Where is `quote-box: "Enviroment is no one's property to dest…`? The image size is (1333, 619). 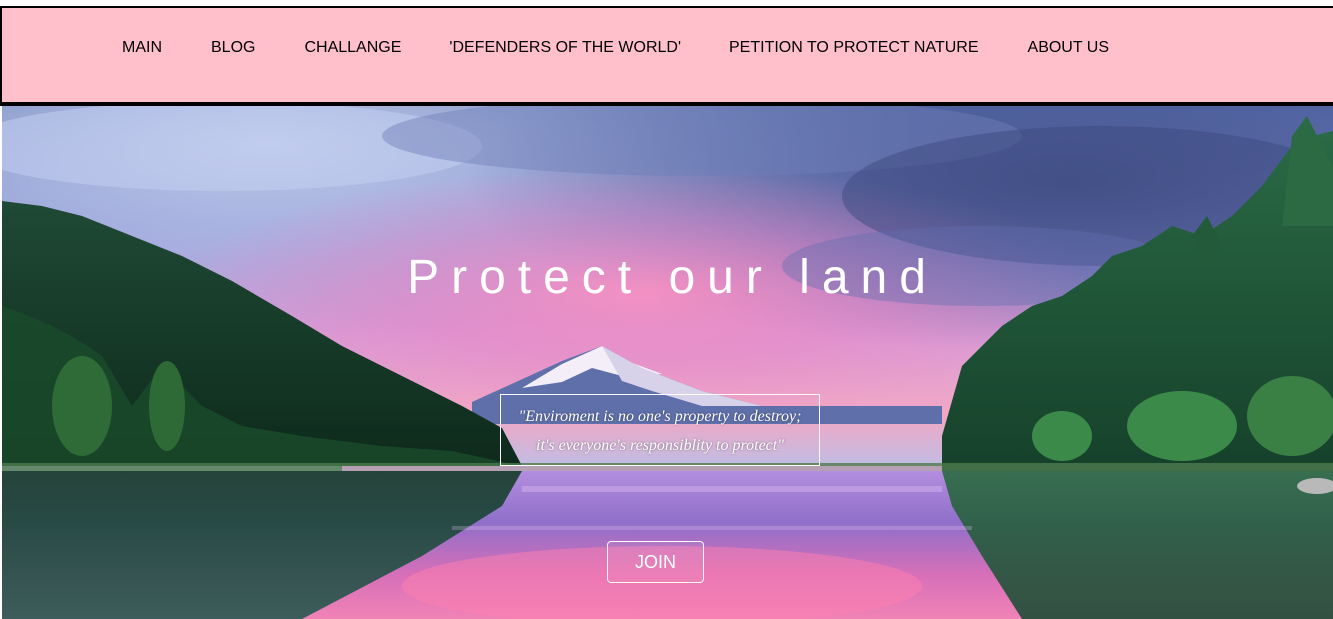 quote-box: "Enviroment is no one's property to dest… is located at coordinates (660, 430).